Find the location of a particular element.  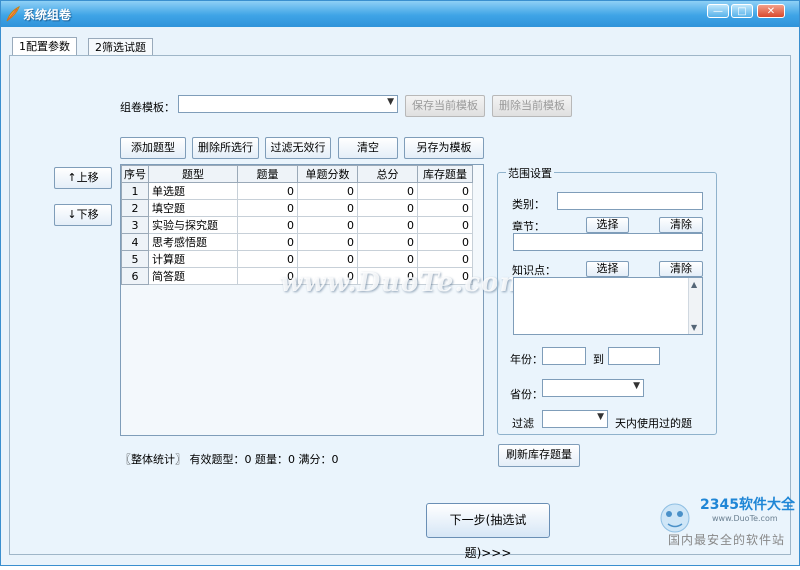

site-watermark: www.DuoTe.com is located at coordinates (404, 283).